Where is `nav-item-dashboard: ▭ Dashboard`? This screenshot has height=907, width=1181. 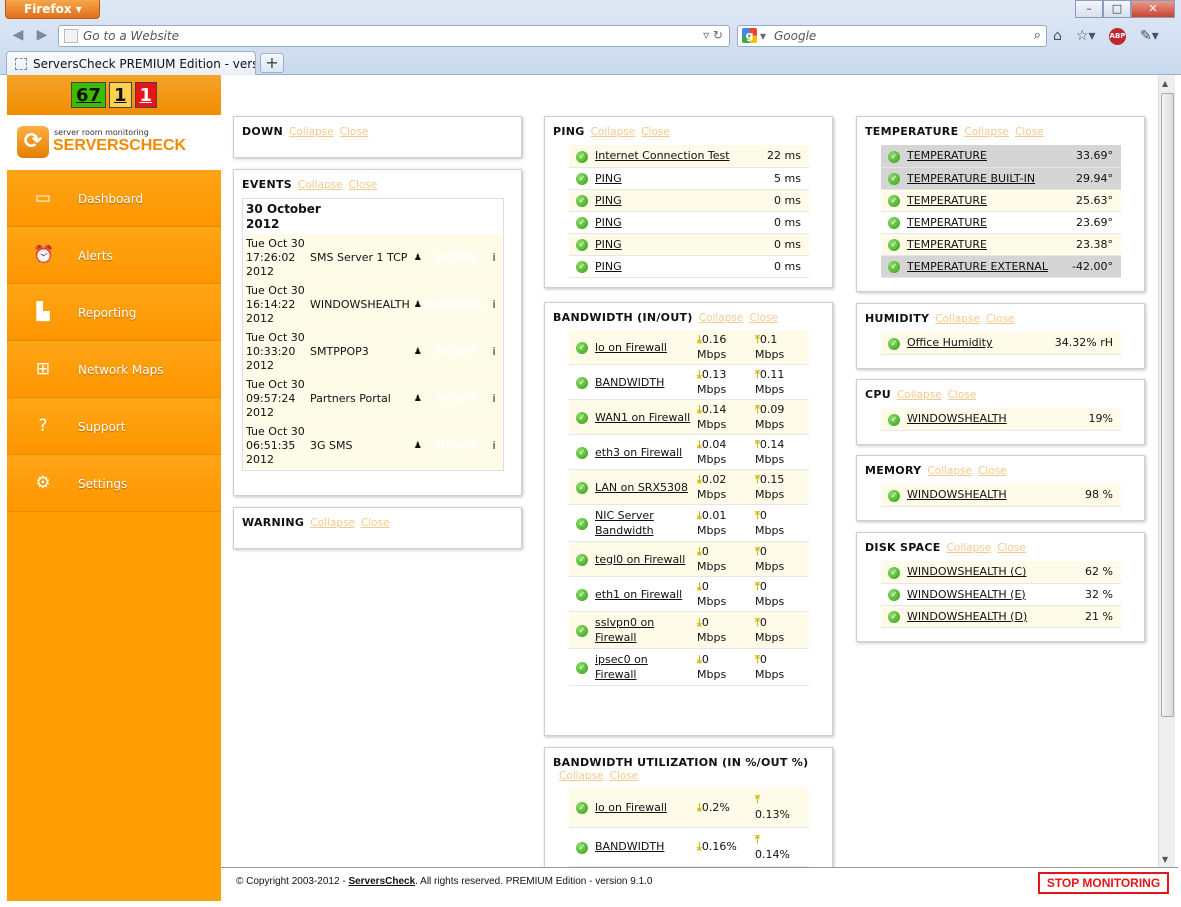
nav-item-dashboard: ▭ Dashboard is located at coordinates (114, 198).